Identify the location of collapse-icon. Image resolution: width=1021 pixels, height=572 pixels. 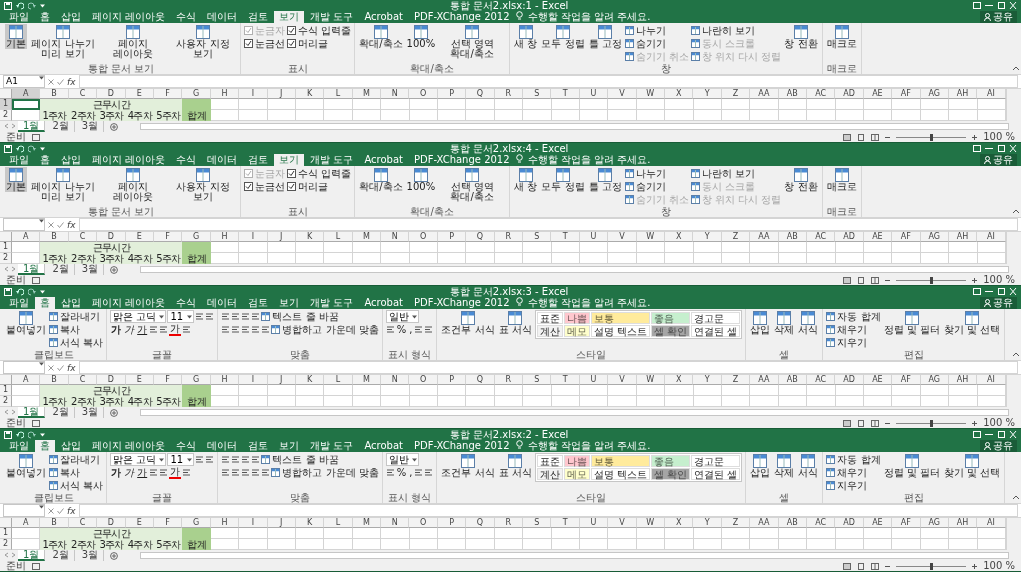
(1016, 497).